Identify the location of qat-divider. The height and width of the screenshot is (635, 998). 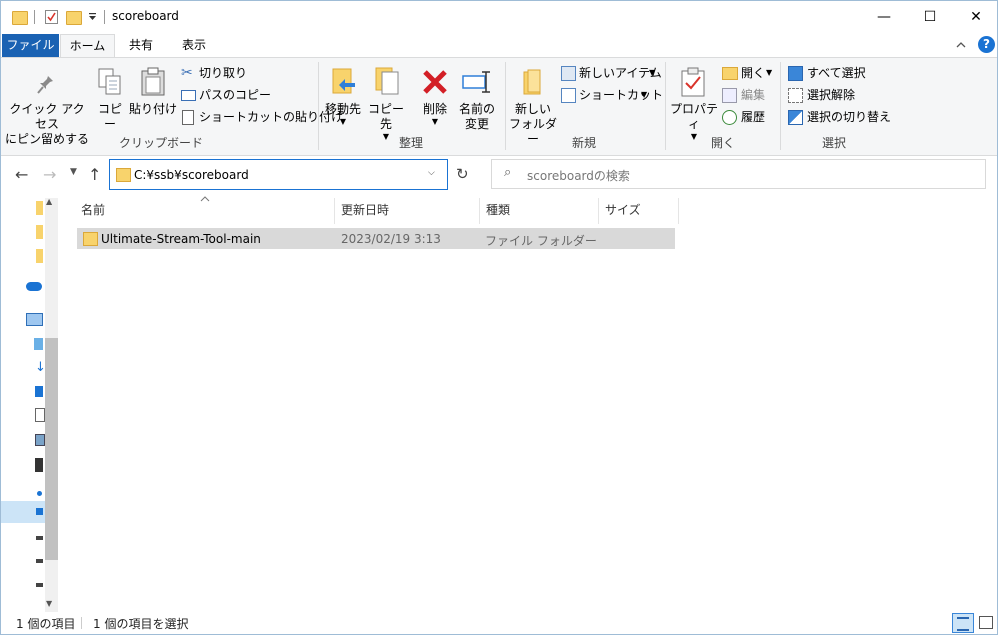
(34, 17).